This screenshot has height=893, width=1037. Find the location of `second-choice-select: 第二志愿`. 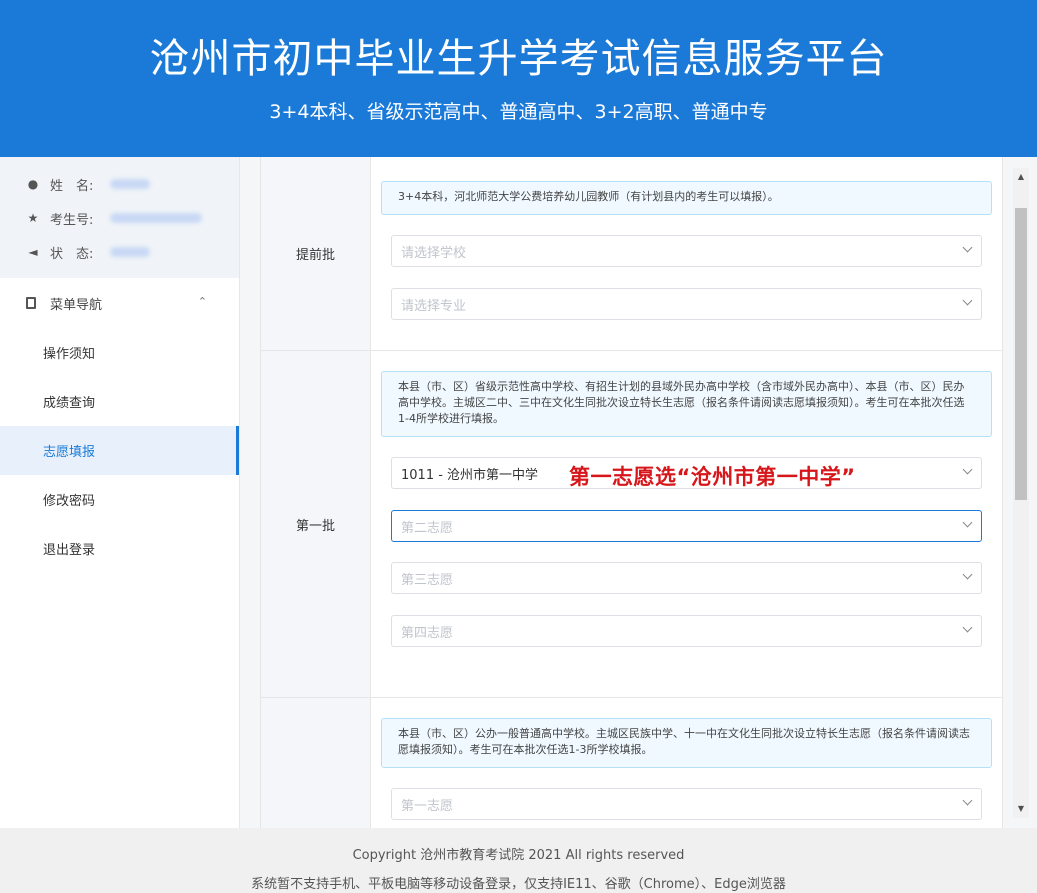

second-choice-select: 第二志愿 is located at coordinates (686, 526).